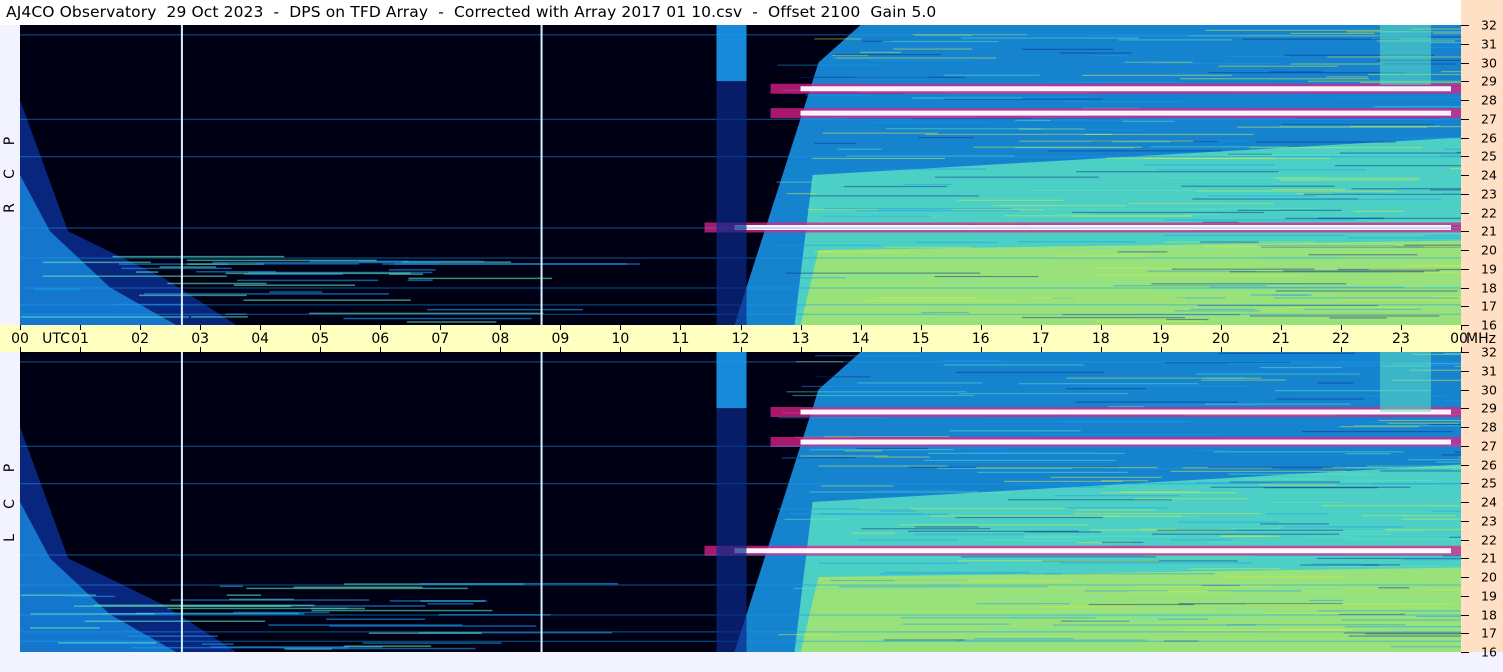 Image resolution: width=1503 pixels, height=672 pixels. I want to click on bottom-freq-label: 32, so click(1489, 352).